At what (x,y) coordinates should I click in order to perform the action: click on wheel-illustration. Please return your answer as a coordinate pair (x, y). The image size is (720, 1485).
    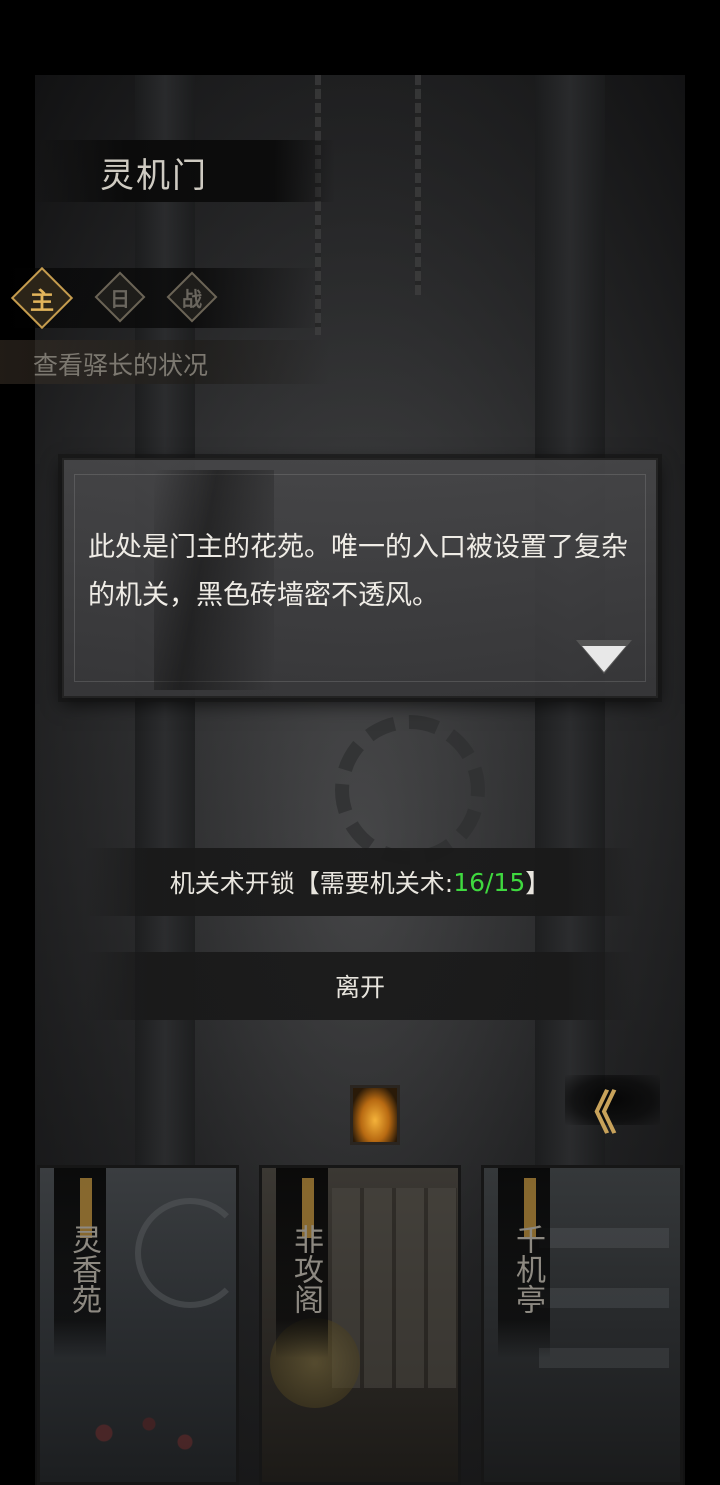
    Looking at the image, I should click on (185, 1253).